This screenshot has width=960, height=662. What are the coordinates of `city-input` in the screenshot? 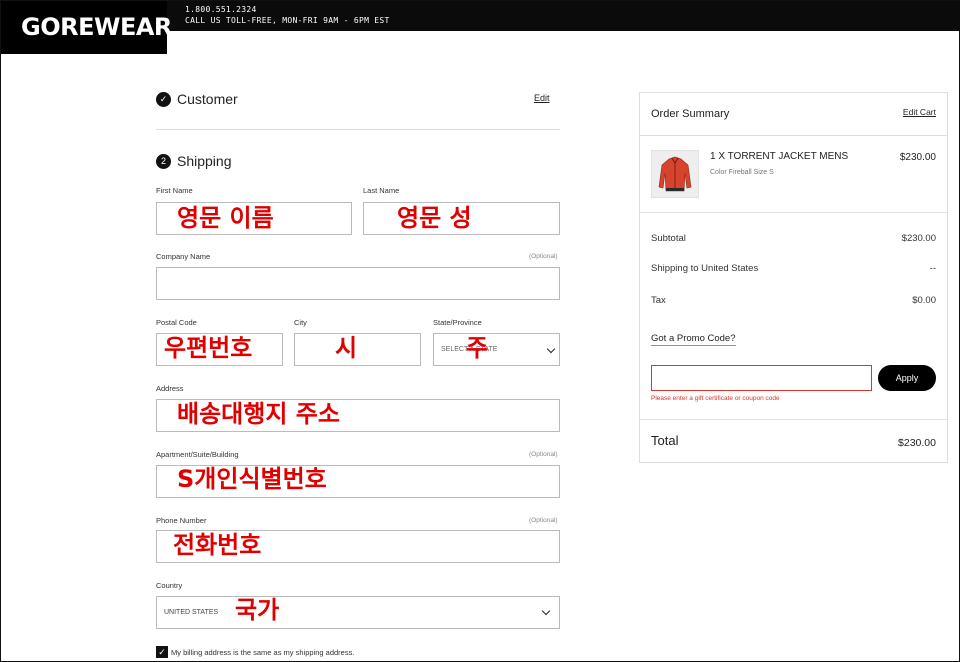 It's located at (357, 349).